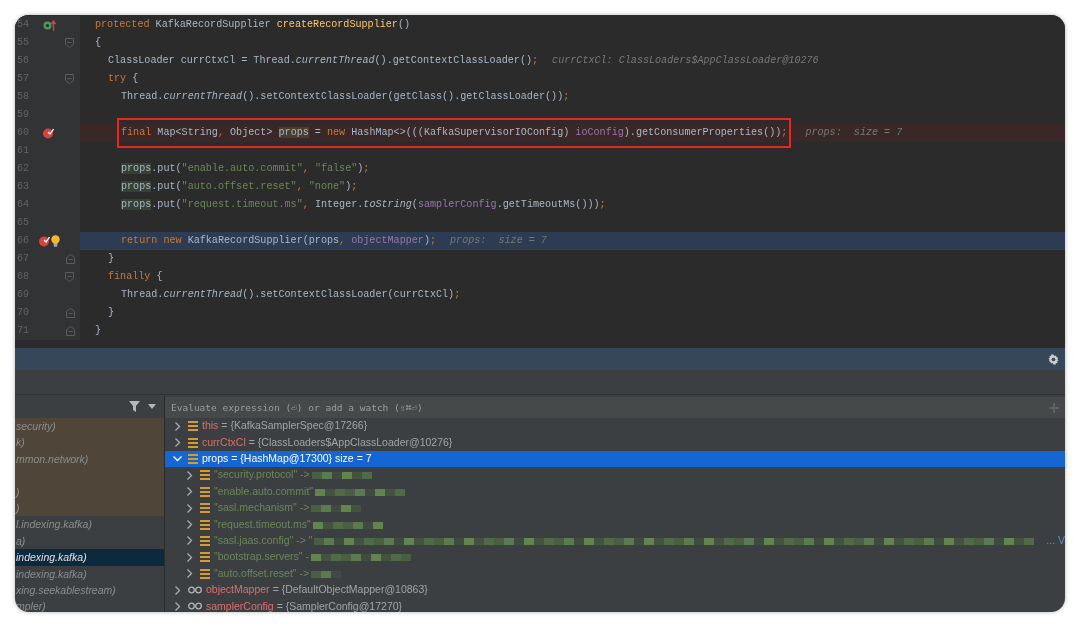 The image size is (1080, 627). I want to click on stack-frame: a), so click(89, 541).